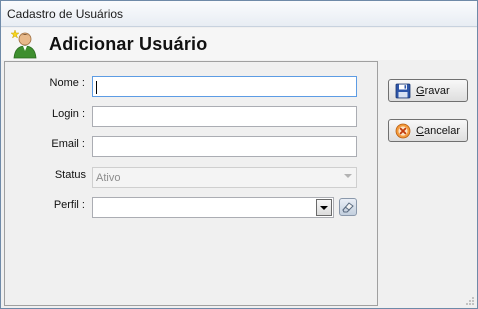 This screenshot has height=309, width=478. I want to click on email-input, so click(224, 146).